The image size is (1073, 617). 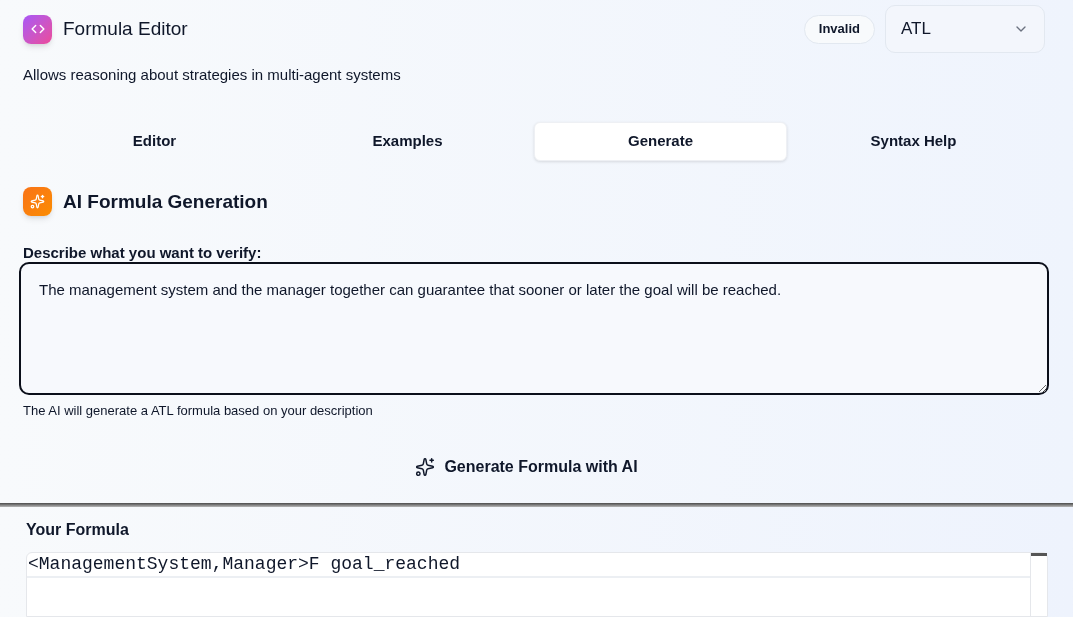 What do you see at coordinates (660, 141) in the screenshot?
I see `tab: Generate` at bounding box center [660, 141].